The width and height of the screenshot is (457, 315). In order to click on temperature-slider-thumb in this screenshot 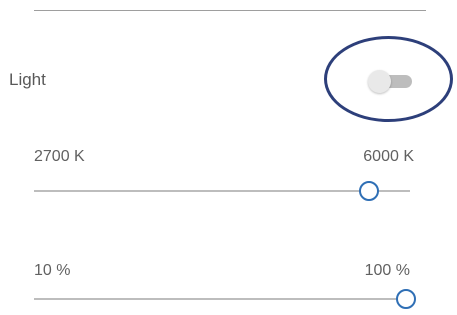, I will do `click(368, 191)`.